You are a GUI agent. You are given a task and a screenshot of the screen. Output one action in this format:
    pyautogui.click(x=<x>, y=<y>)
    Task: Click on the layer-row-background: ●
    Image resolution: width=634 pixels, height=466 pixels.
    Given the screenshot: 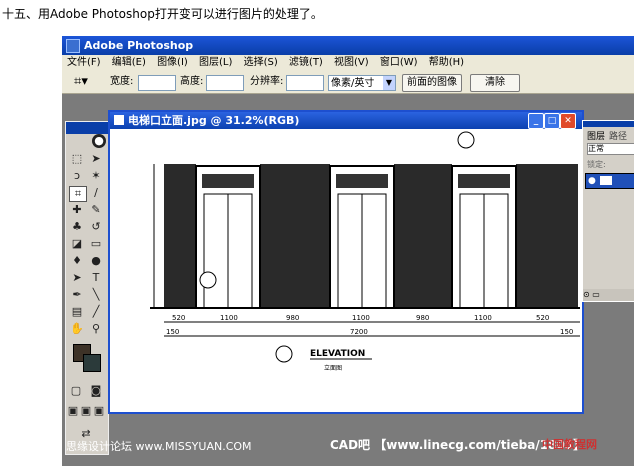 What is the action you would take?
    pyautogui.click(x=609, y=181)
    